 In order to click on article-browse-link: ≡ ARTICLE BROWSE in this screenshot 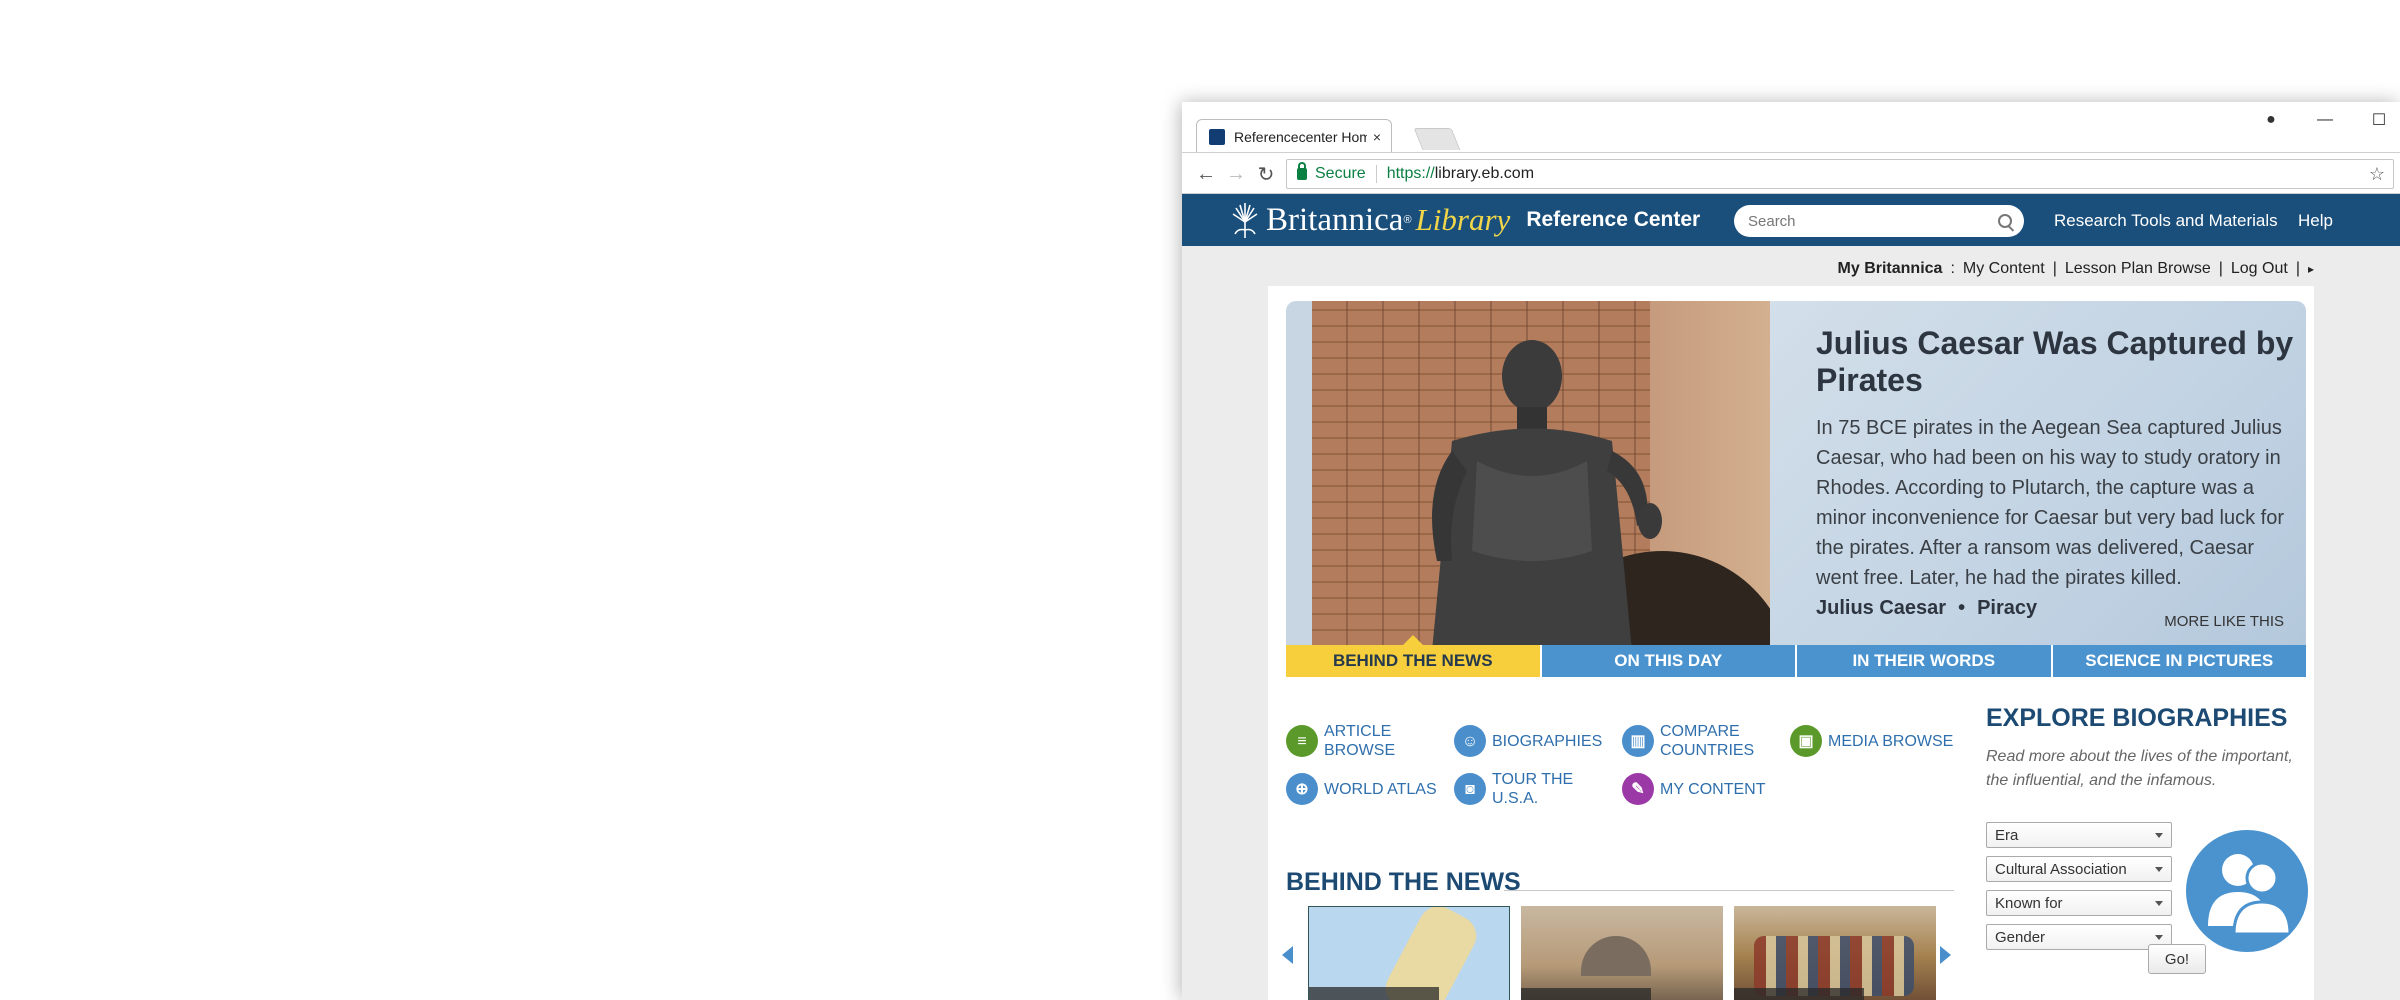, I will do `click(1370, 741)`.